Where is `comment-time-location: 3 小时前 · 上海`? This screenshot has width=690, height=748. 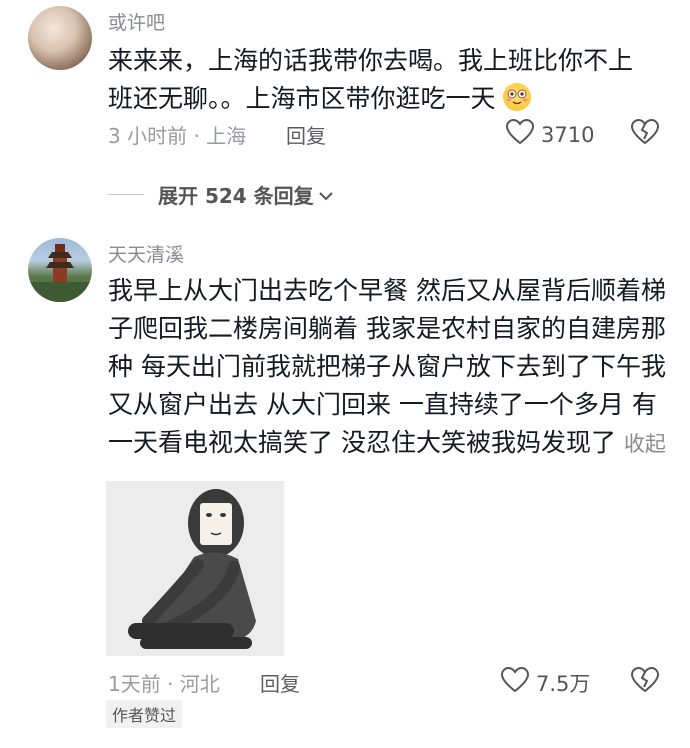 comment-time-location: 3 小时前 · 上海 is located at coordinates (177, 136).